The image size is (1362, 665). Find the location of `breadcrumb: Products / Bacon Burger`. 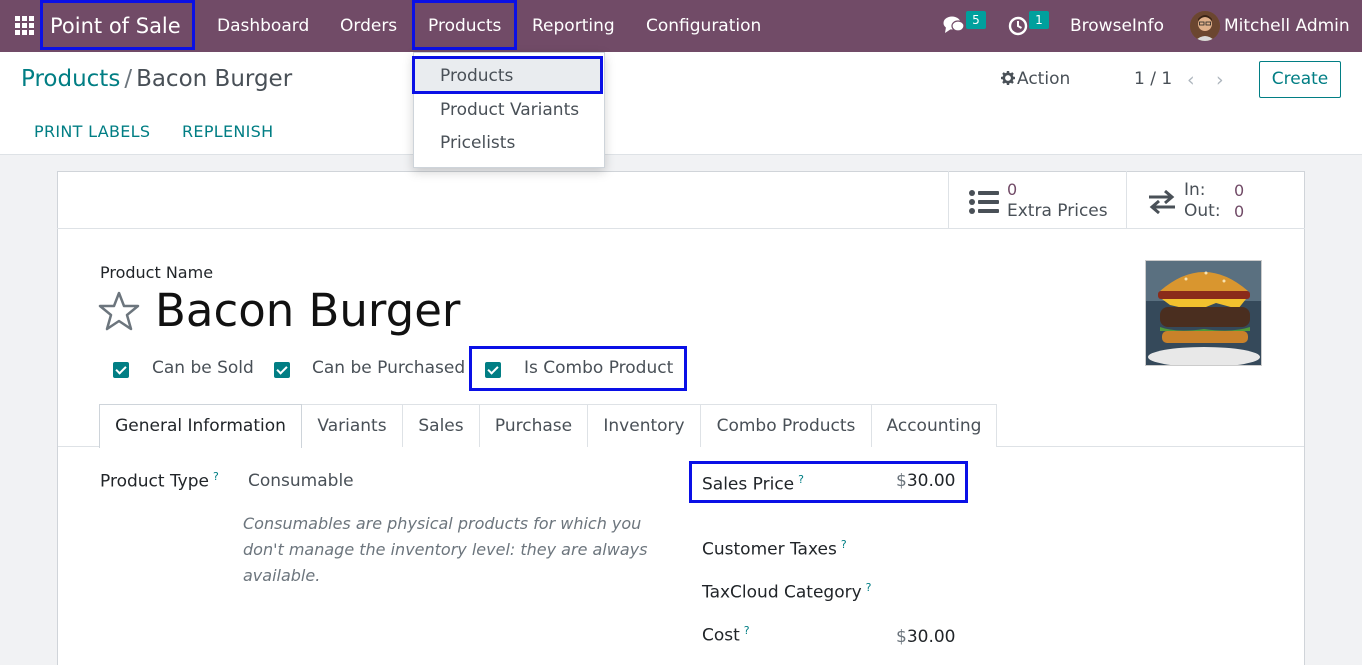

breadcrumb: Products / Bacon Burger is located at coordinates (156, 79).